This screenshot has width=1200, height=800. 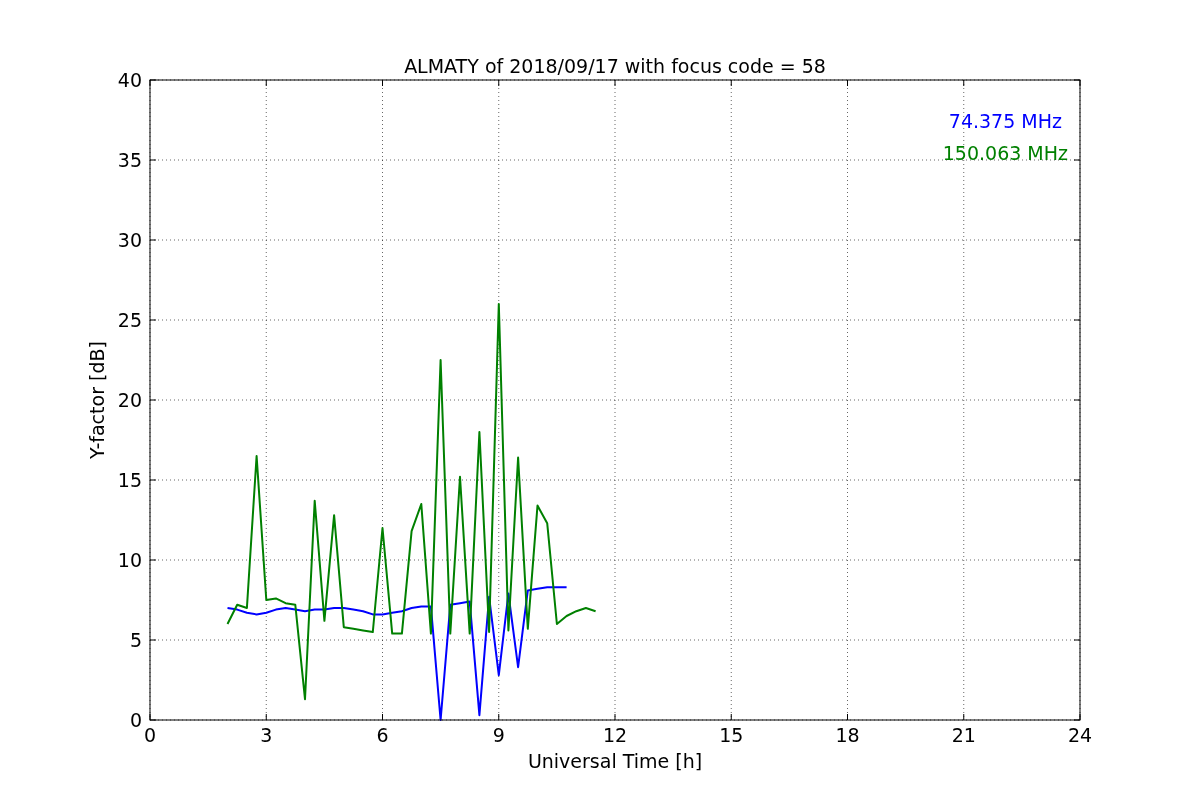 What do you see at coordinates (135, 640) in the screenshot?
I see `y-tick-label: 5` at bounding box center [135, 640].